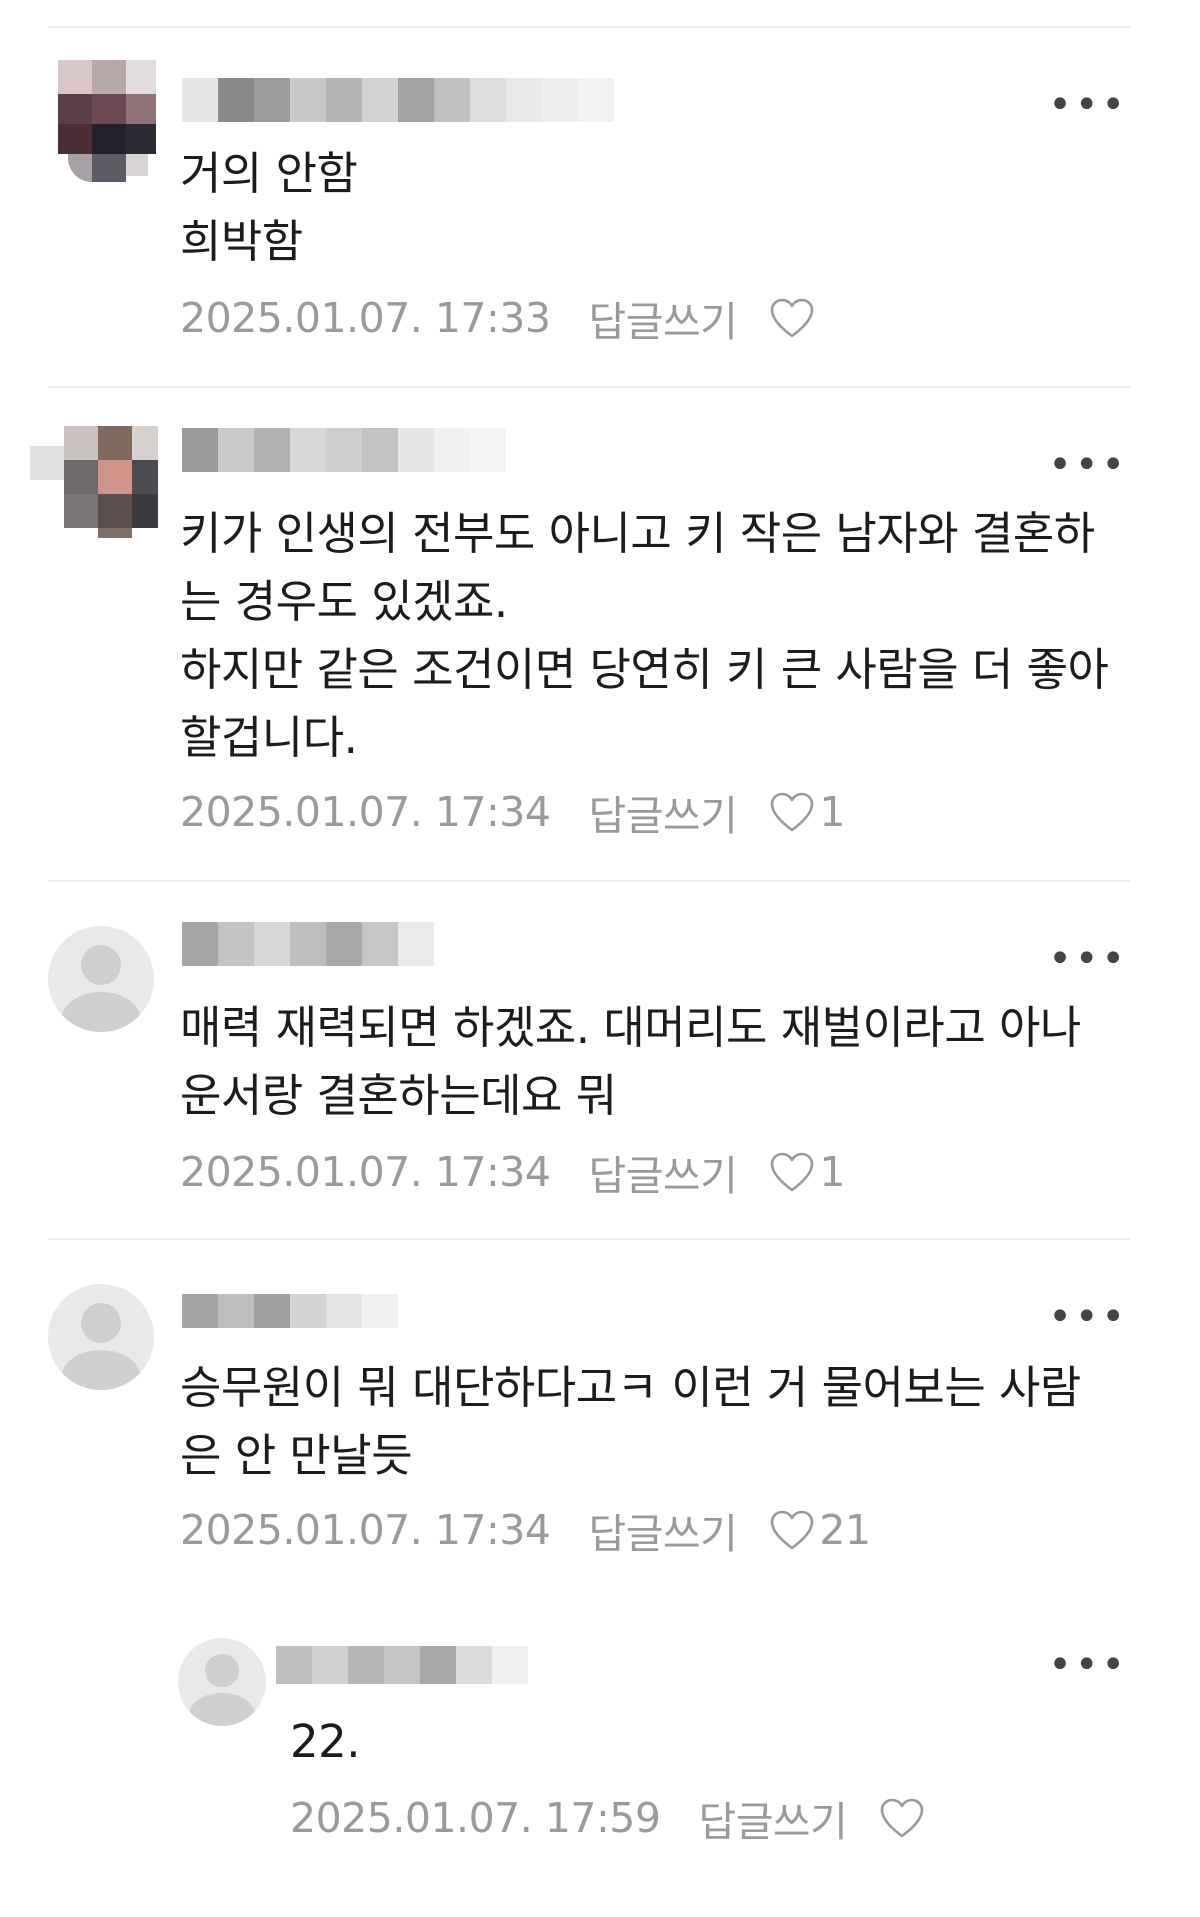 Image resolution: width=1200 pixels, height=1917 pixels. Describe the element at coordinates (630, 1421) in the screenshot. I see `comment-text: 승무원이 뭐 대단하다고ㅋ 이런 거 물어보는 사람 은 안 만날듯` at that location.